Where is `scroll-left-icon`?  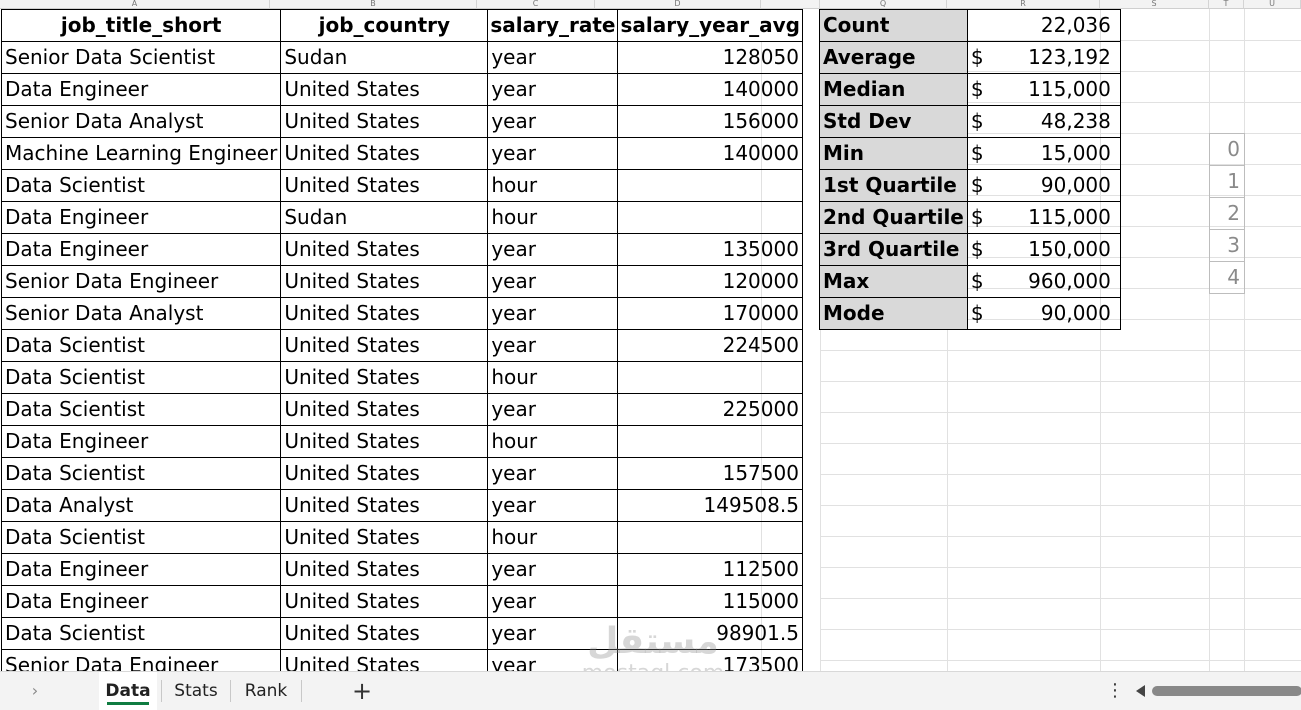 scroll-left-icon is located at coordinates (1140, 691).